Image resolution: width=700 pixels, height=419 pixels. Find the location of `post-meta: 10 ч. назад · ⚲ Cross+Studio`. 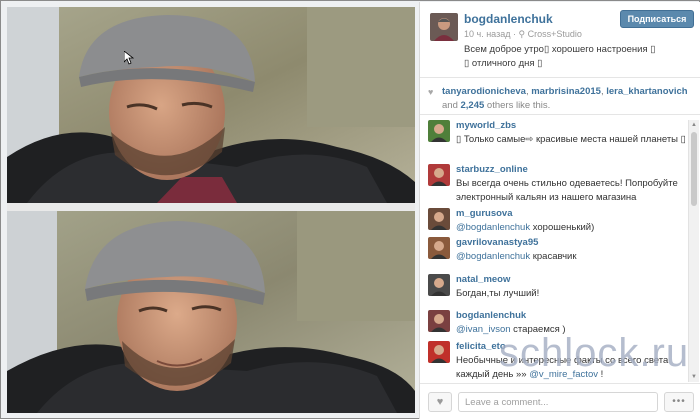

post-meta: 10 ч. назад · ⚲ Cross+Studio is located at coordinates (523, 34).